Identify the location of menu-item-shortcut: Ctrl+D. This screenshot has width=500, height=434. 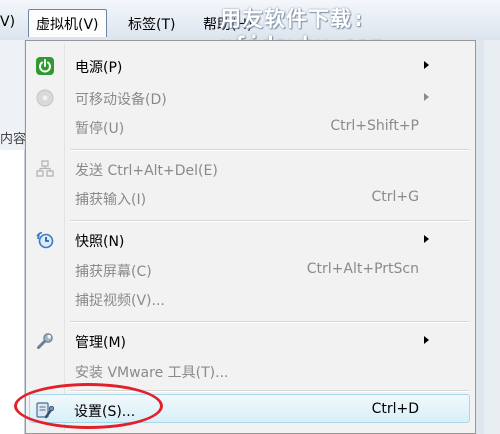
(395, 409).